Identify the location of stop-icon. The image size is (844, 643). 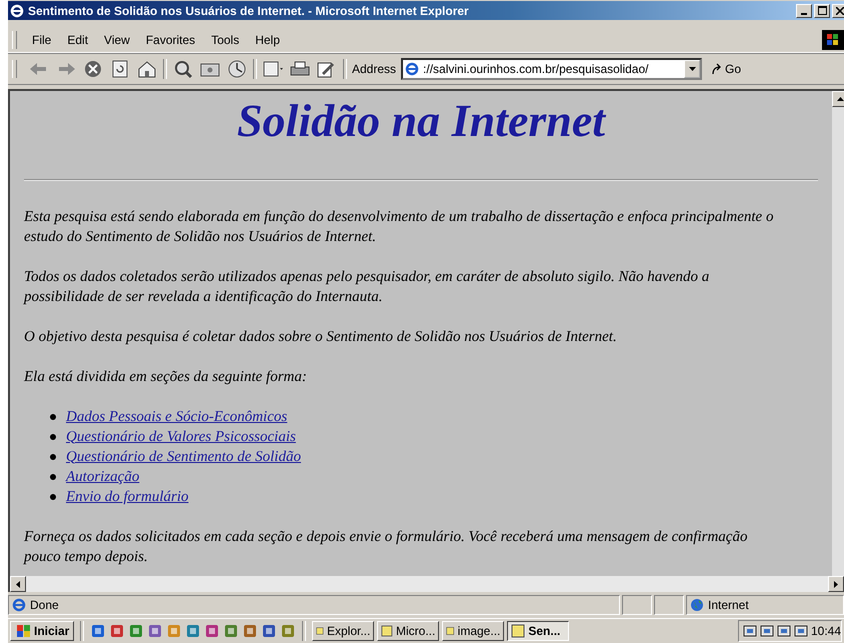
(93, 69).